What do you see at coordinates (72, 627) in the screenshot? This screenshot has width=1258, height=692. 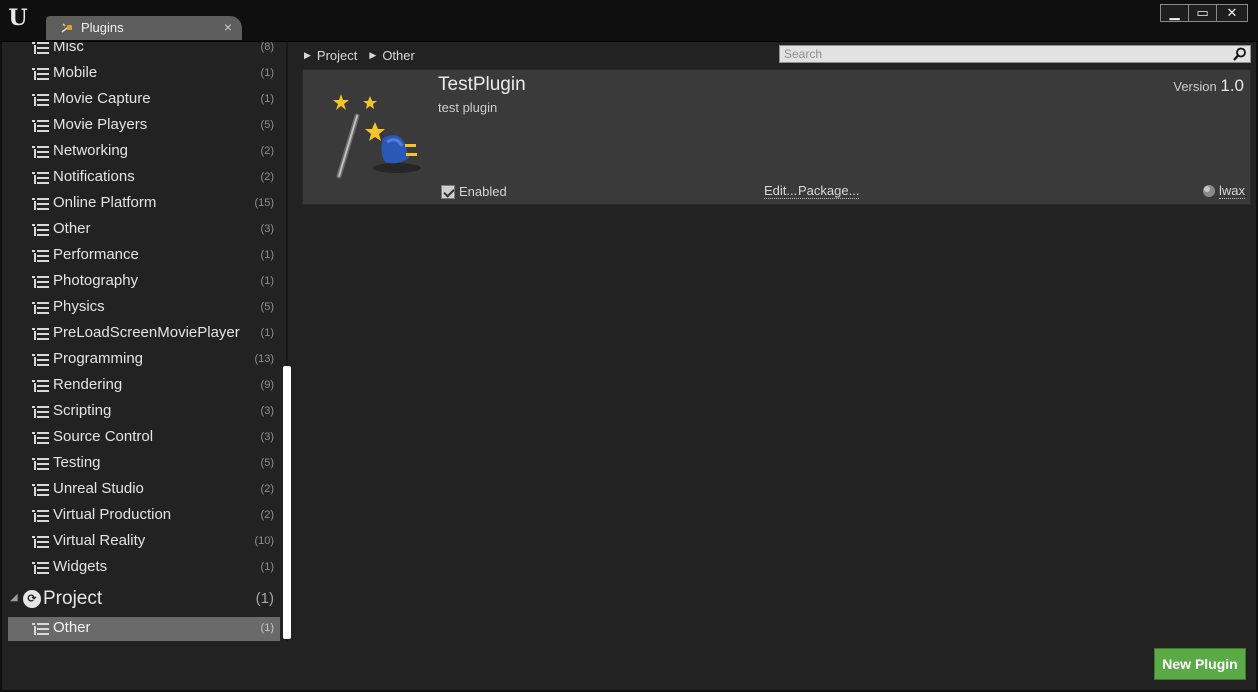 I see `category-label: Other` at bounding box center [72, 627].